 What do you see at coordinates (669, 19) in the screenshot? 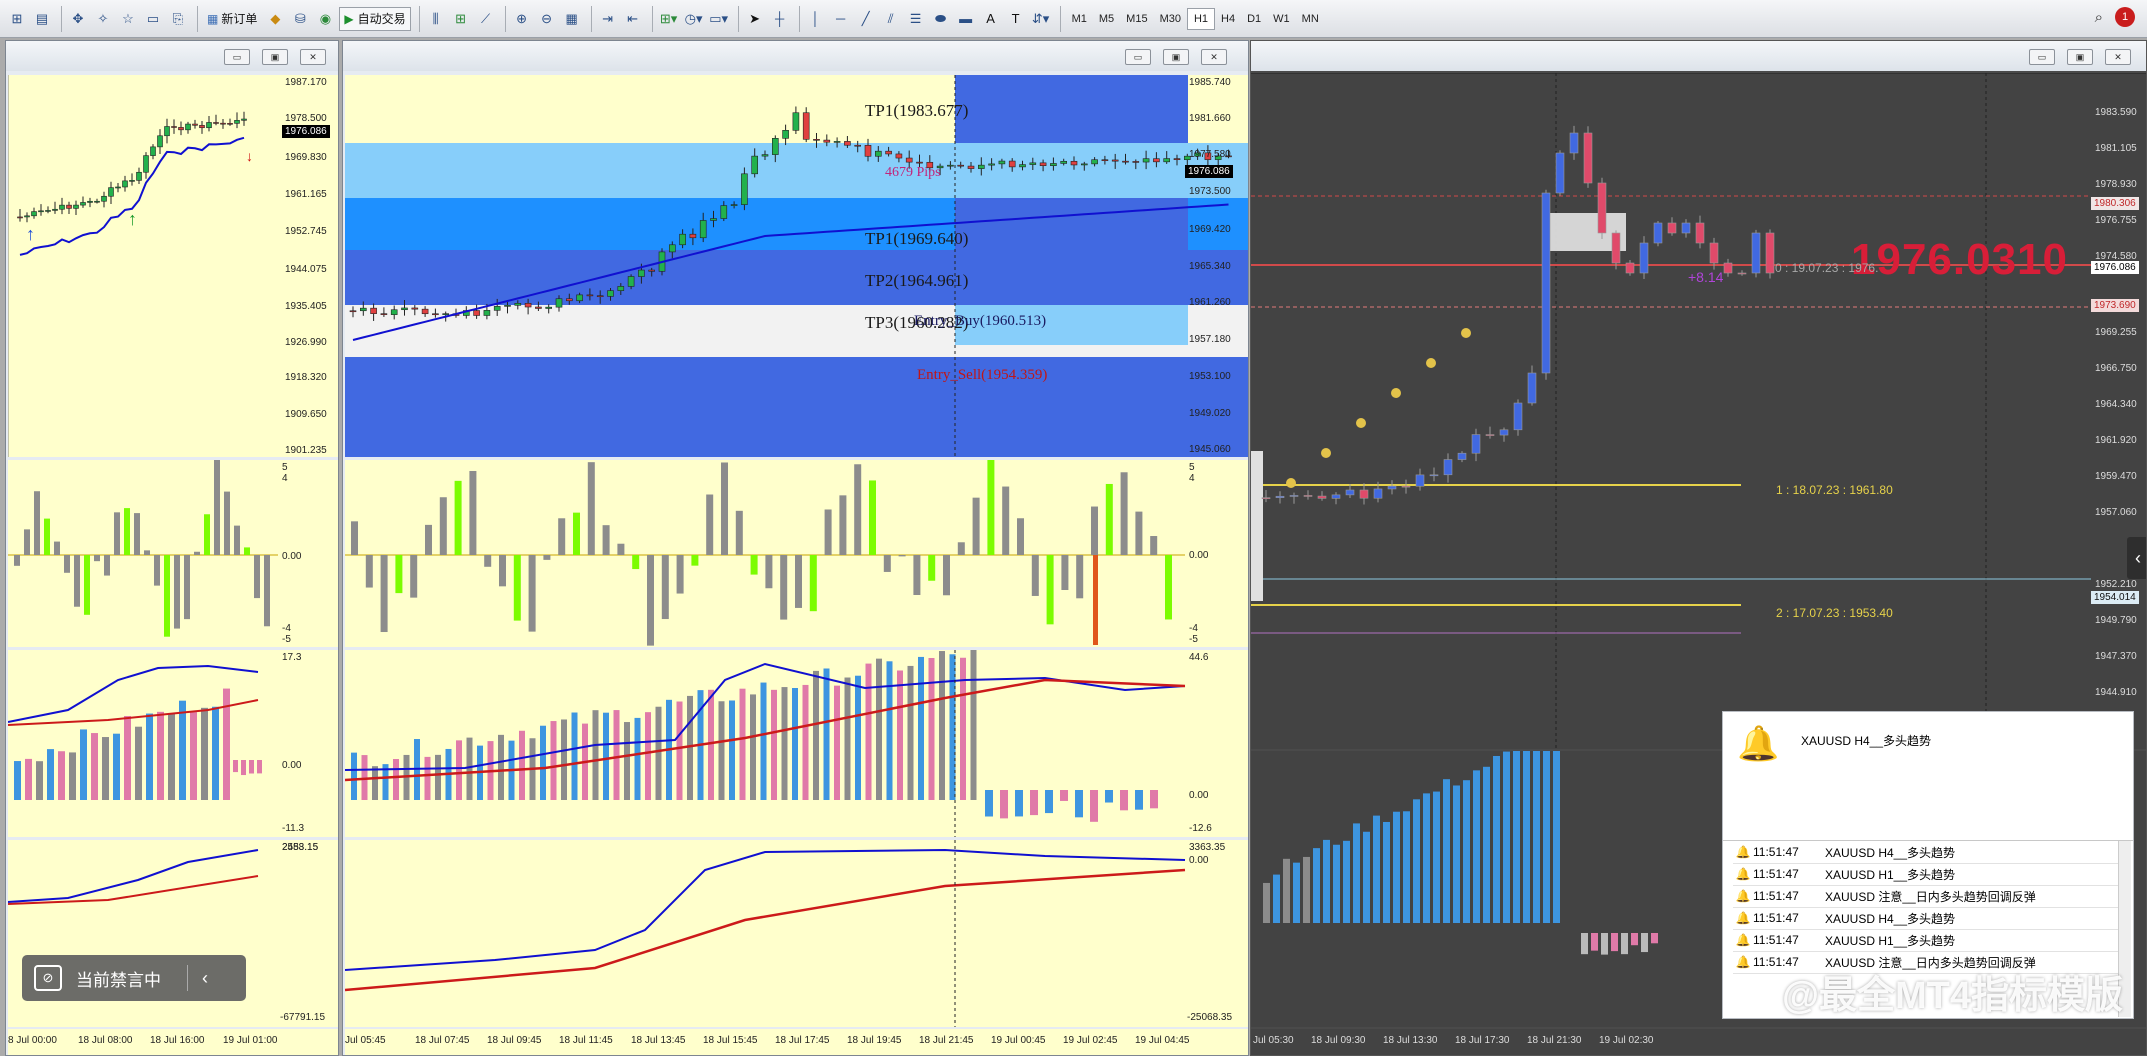
I see `indicators-button: ⊞▾` at bounding box center [669, 19].